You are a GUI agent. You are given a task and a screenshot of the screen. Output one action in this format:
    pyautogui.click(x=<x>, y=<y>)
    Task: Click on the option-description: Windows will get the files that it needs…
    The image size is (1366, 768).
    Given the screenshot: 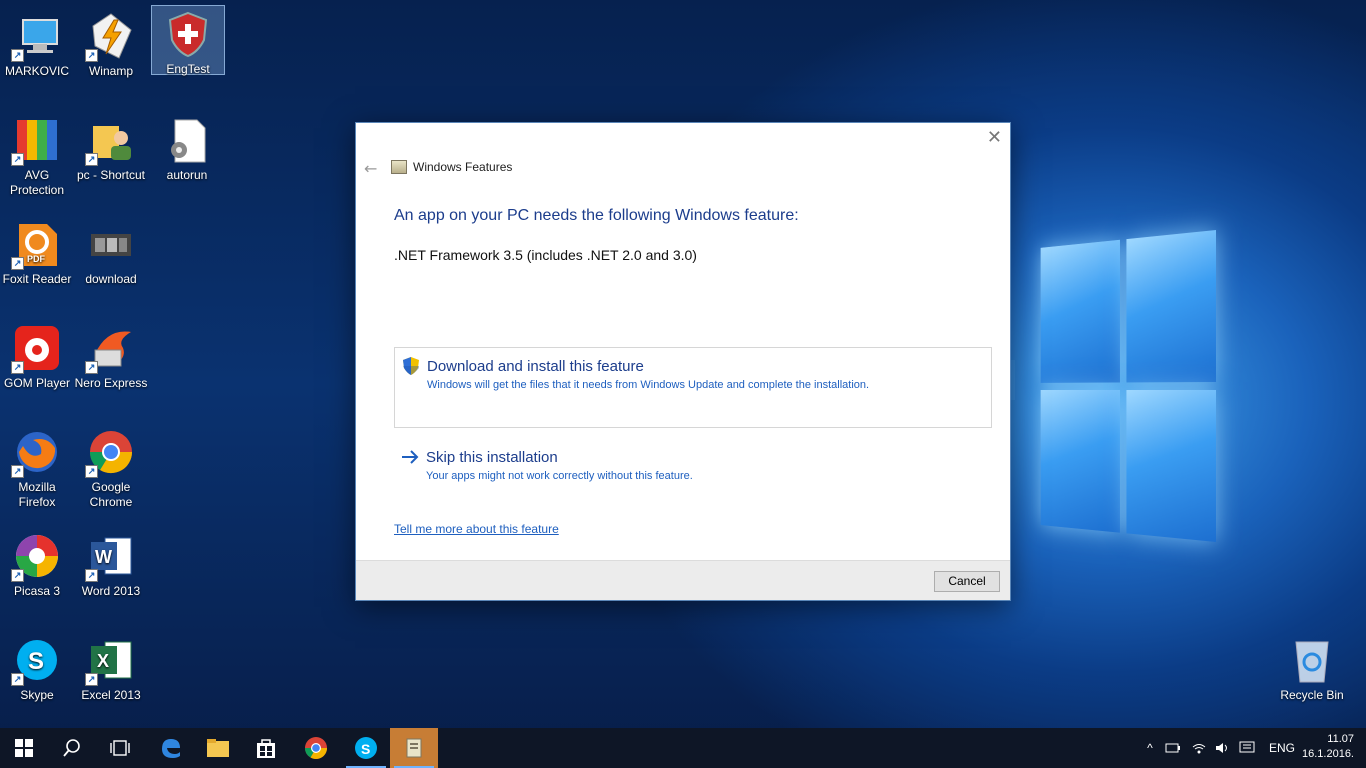 What is the action you would take?
    pyautogui.click(x=648, y=385)
    